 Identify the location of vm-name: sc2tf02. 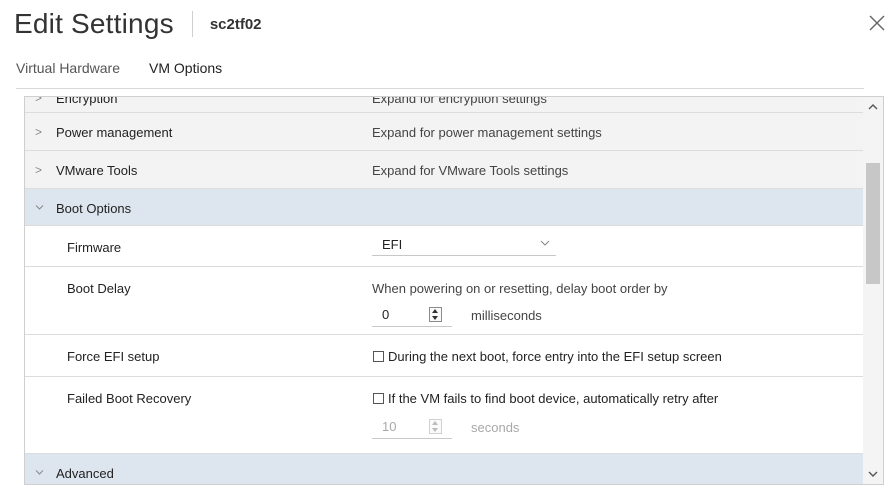
(235, 24).